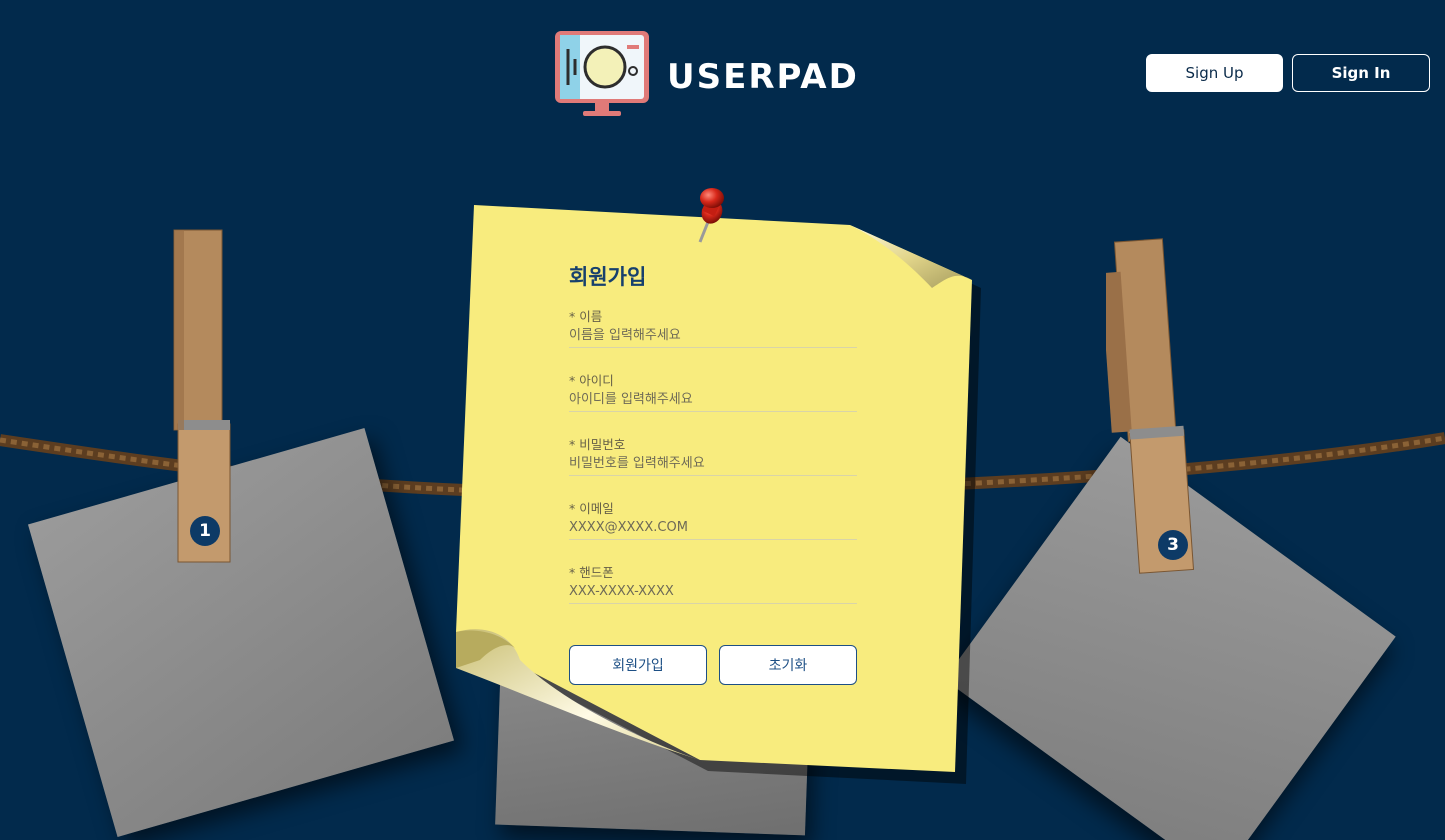 This screenshot has width=1445, height=840. What do you see at coordinates (763, 77) in the screenshot?
I see `brand-name: USERPAD` at bounding box center [763, 77].